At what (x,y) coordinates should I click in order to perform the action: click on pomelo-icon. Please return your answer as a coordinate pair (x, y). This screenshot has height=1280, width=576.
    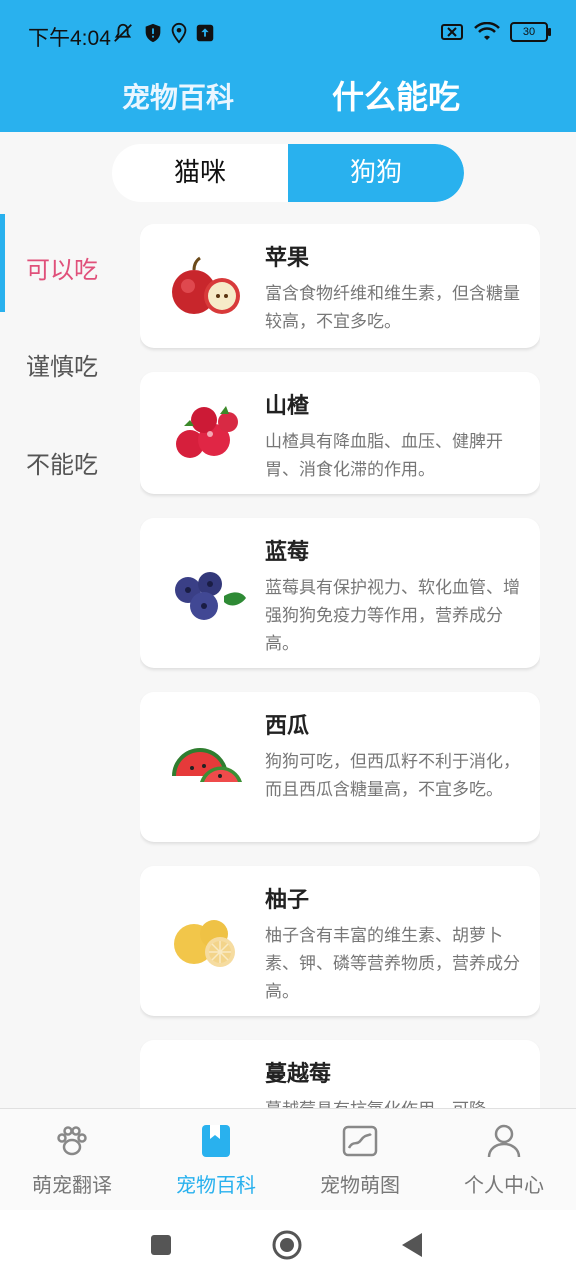
    Looking at the image, I should click on (204, 943).